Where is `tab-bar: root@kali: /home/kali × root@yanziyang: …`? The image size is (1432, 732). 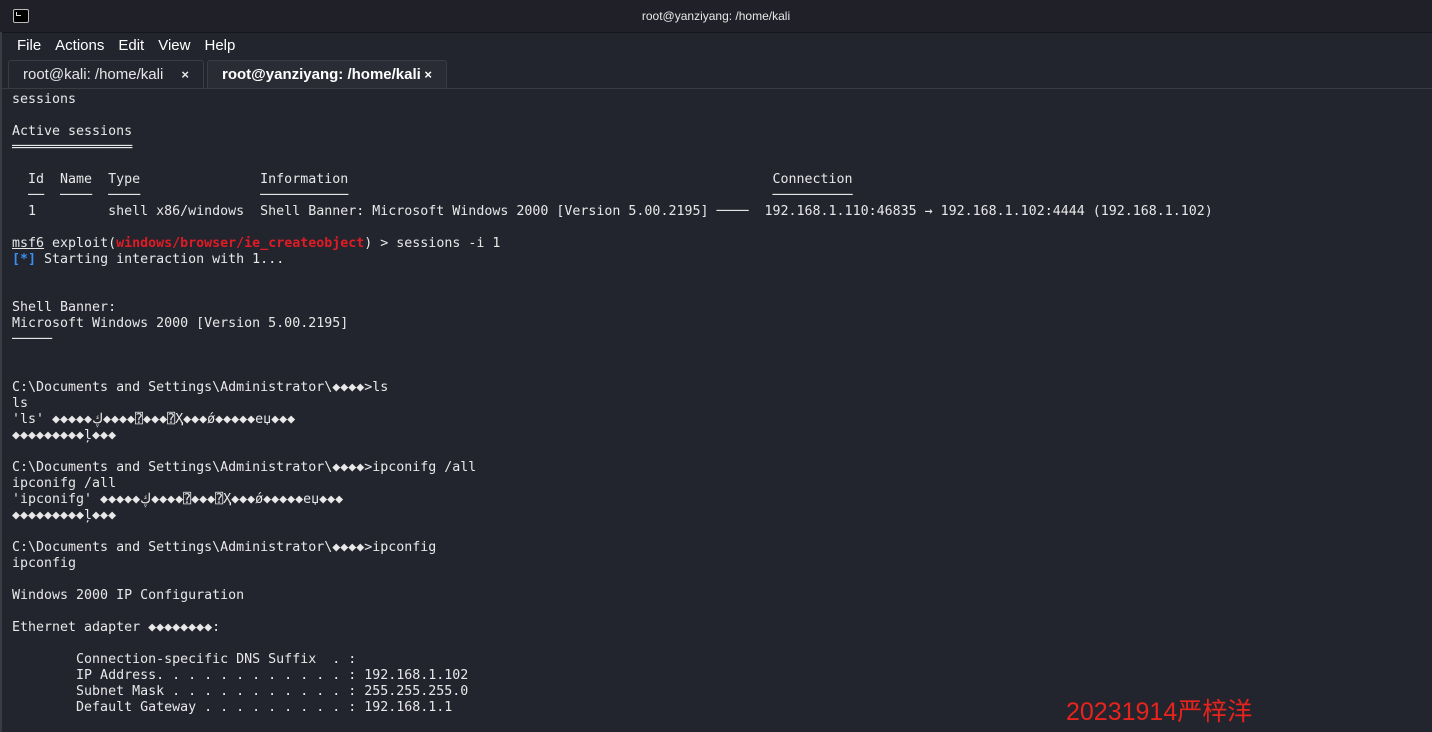
tab-bar: root@kali: /home/kali × root@yanziyang: … is located at coordinates (716, 73).